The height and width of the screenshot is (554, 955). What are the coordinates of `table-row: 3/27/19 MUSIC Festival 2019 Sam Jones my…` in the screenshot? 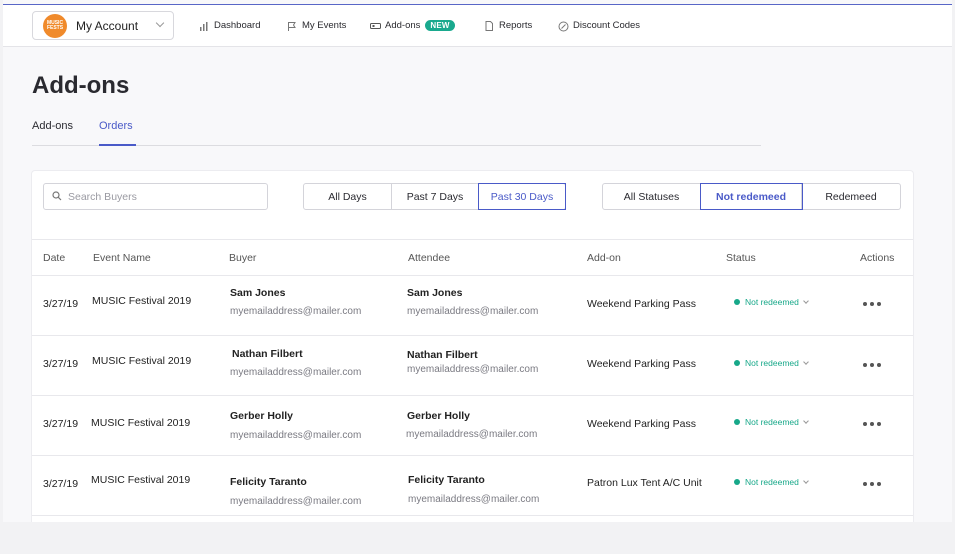 It's located at (472, 306).